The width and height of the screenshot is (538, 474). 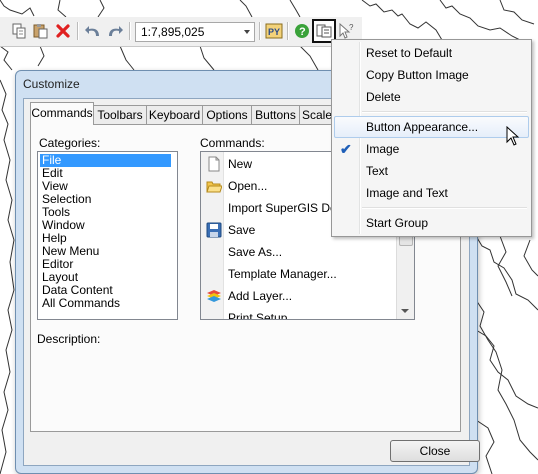 What do you see at coordinates (214, 230) in the screenshot?
I see `save-icon` at bounding box center [214, 230].